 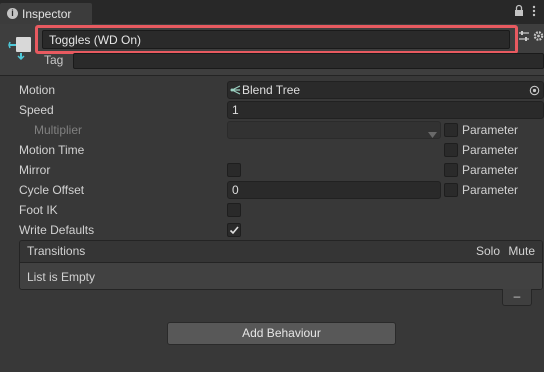 I want to click on solo-column-header: Solo, so click(x=487, y=251).